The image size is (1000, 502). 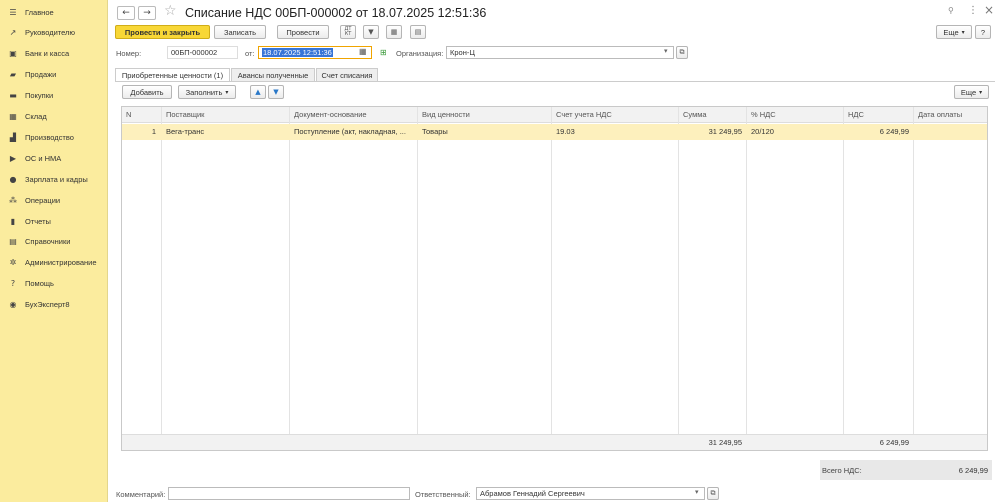 What do you see at coordinates (225, 132) in the screenshot?
I see `cell-supplier: Вега-транс` at bounding box center [225, 132].